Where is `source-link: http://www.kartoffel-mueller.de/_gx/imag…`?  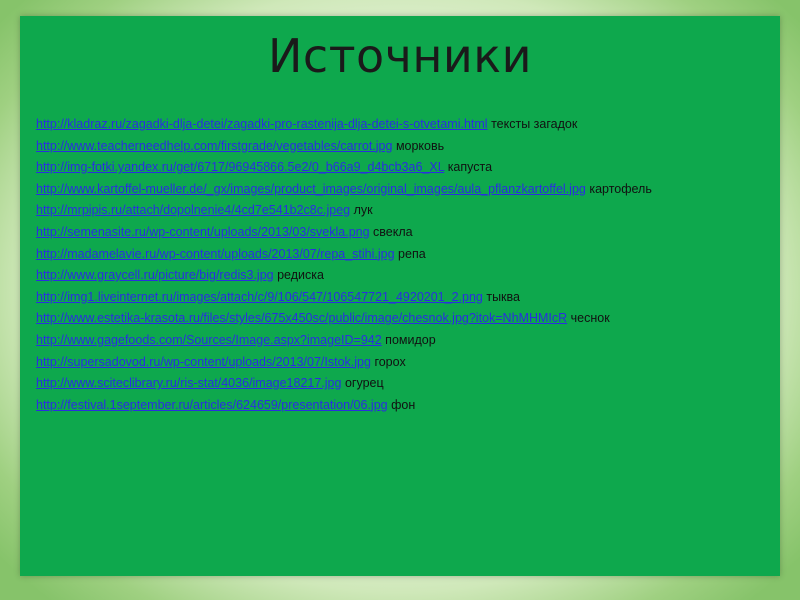 source-link: http://www.kartoffel-mueller.de/_gx/imag… is located at coordinates (311, 189).